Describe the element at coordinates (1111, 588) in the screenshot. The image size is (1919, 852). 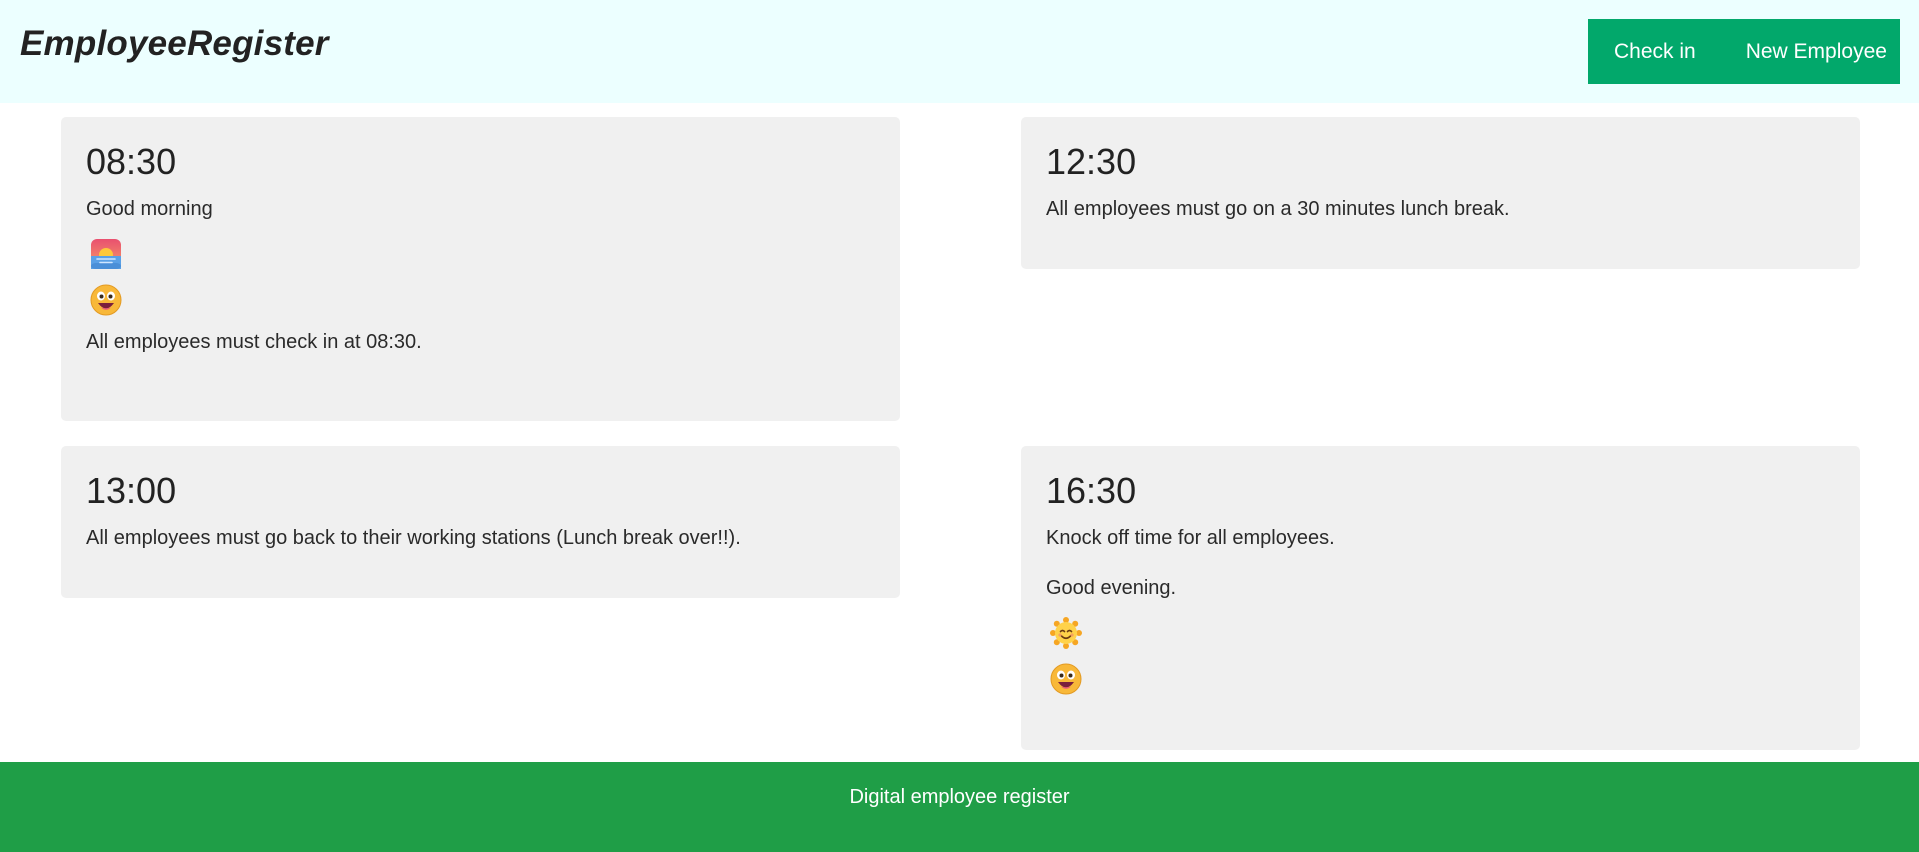
I see `schedule-greeting: Good evening.` at that location.